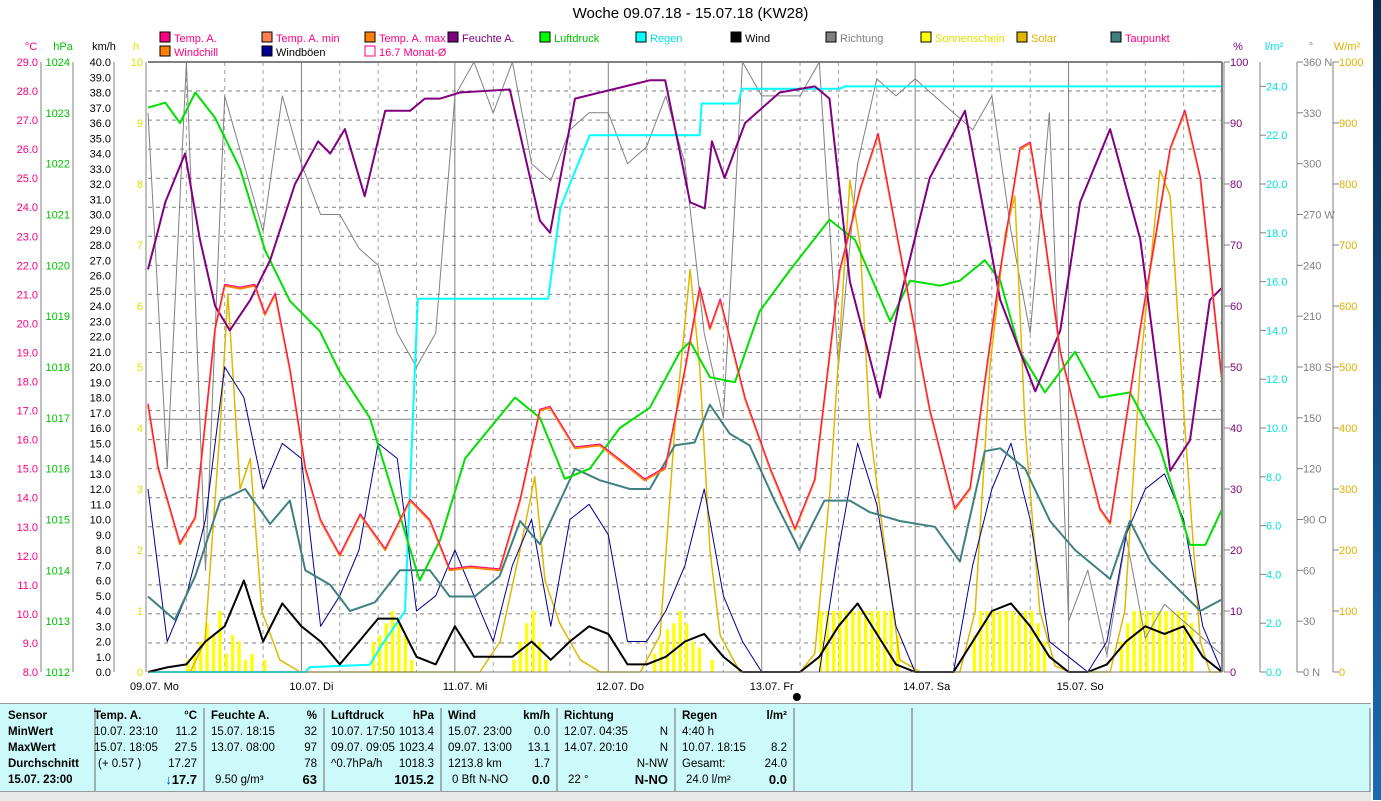  Describe the element at coordinates (1348, 429) in the screenshot. I see `tick-label-solar: 400` at that location.